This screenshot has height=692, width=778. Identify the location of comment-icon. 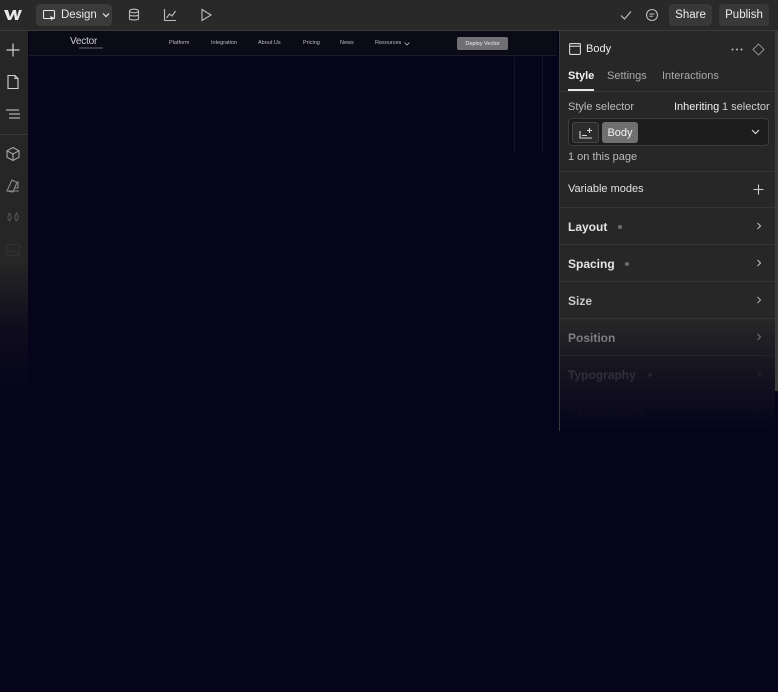
(652, 15).